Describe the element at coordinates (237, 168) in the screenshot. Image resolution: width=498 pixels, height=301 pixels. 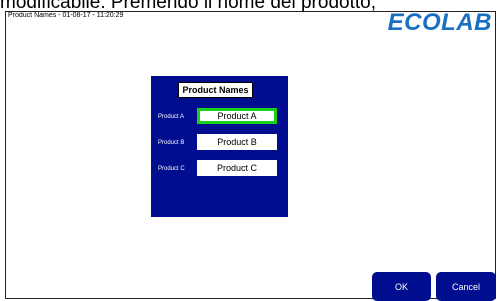
I see `product-c-field: Product C` at that location.